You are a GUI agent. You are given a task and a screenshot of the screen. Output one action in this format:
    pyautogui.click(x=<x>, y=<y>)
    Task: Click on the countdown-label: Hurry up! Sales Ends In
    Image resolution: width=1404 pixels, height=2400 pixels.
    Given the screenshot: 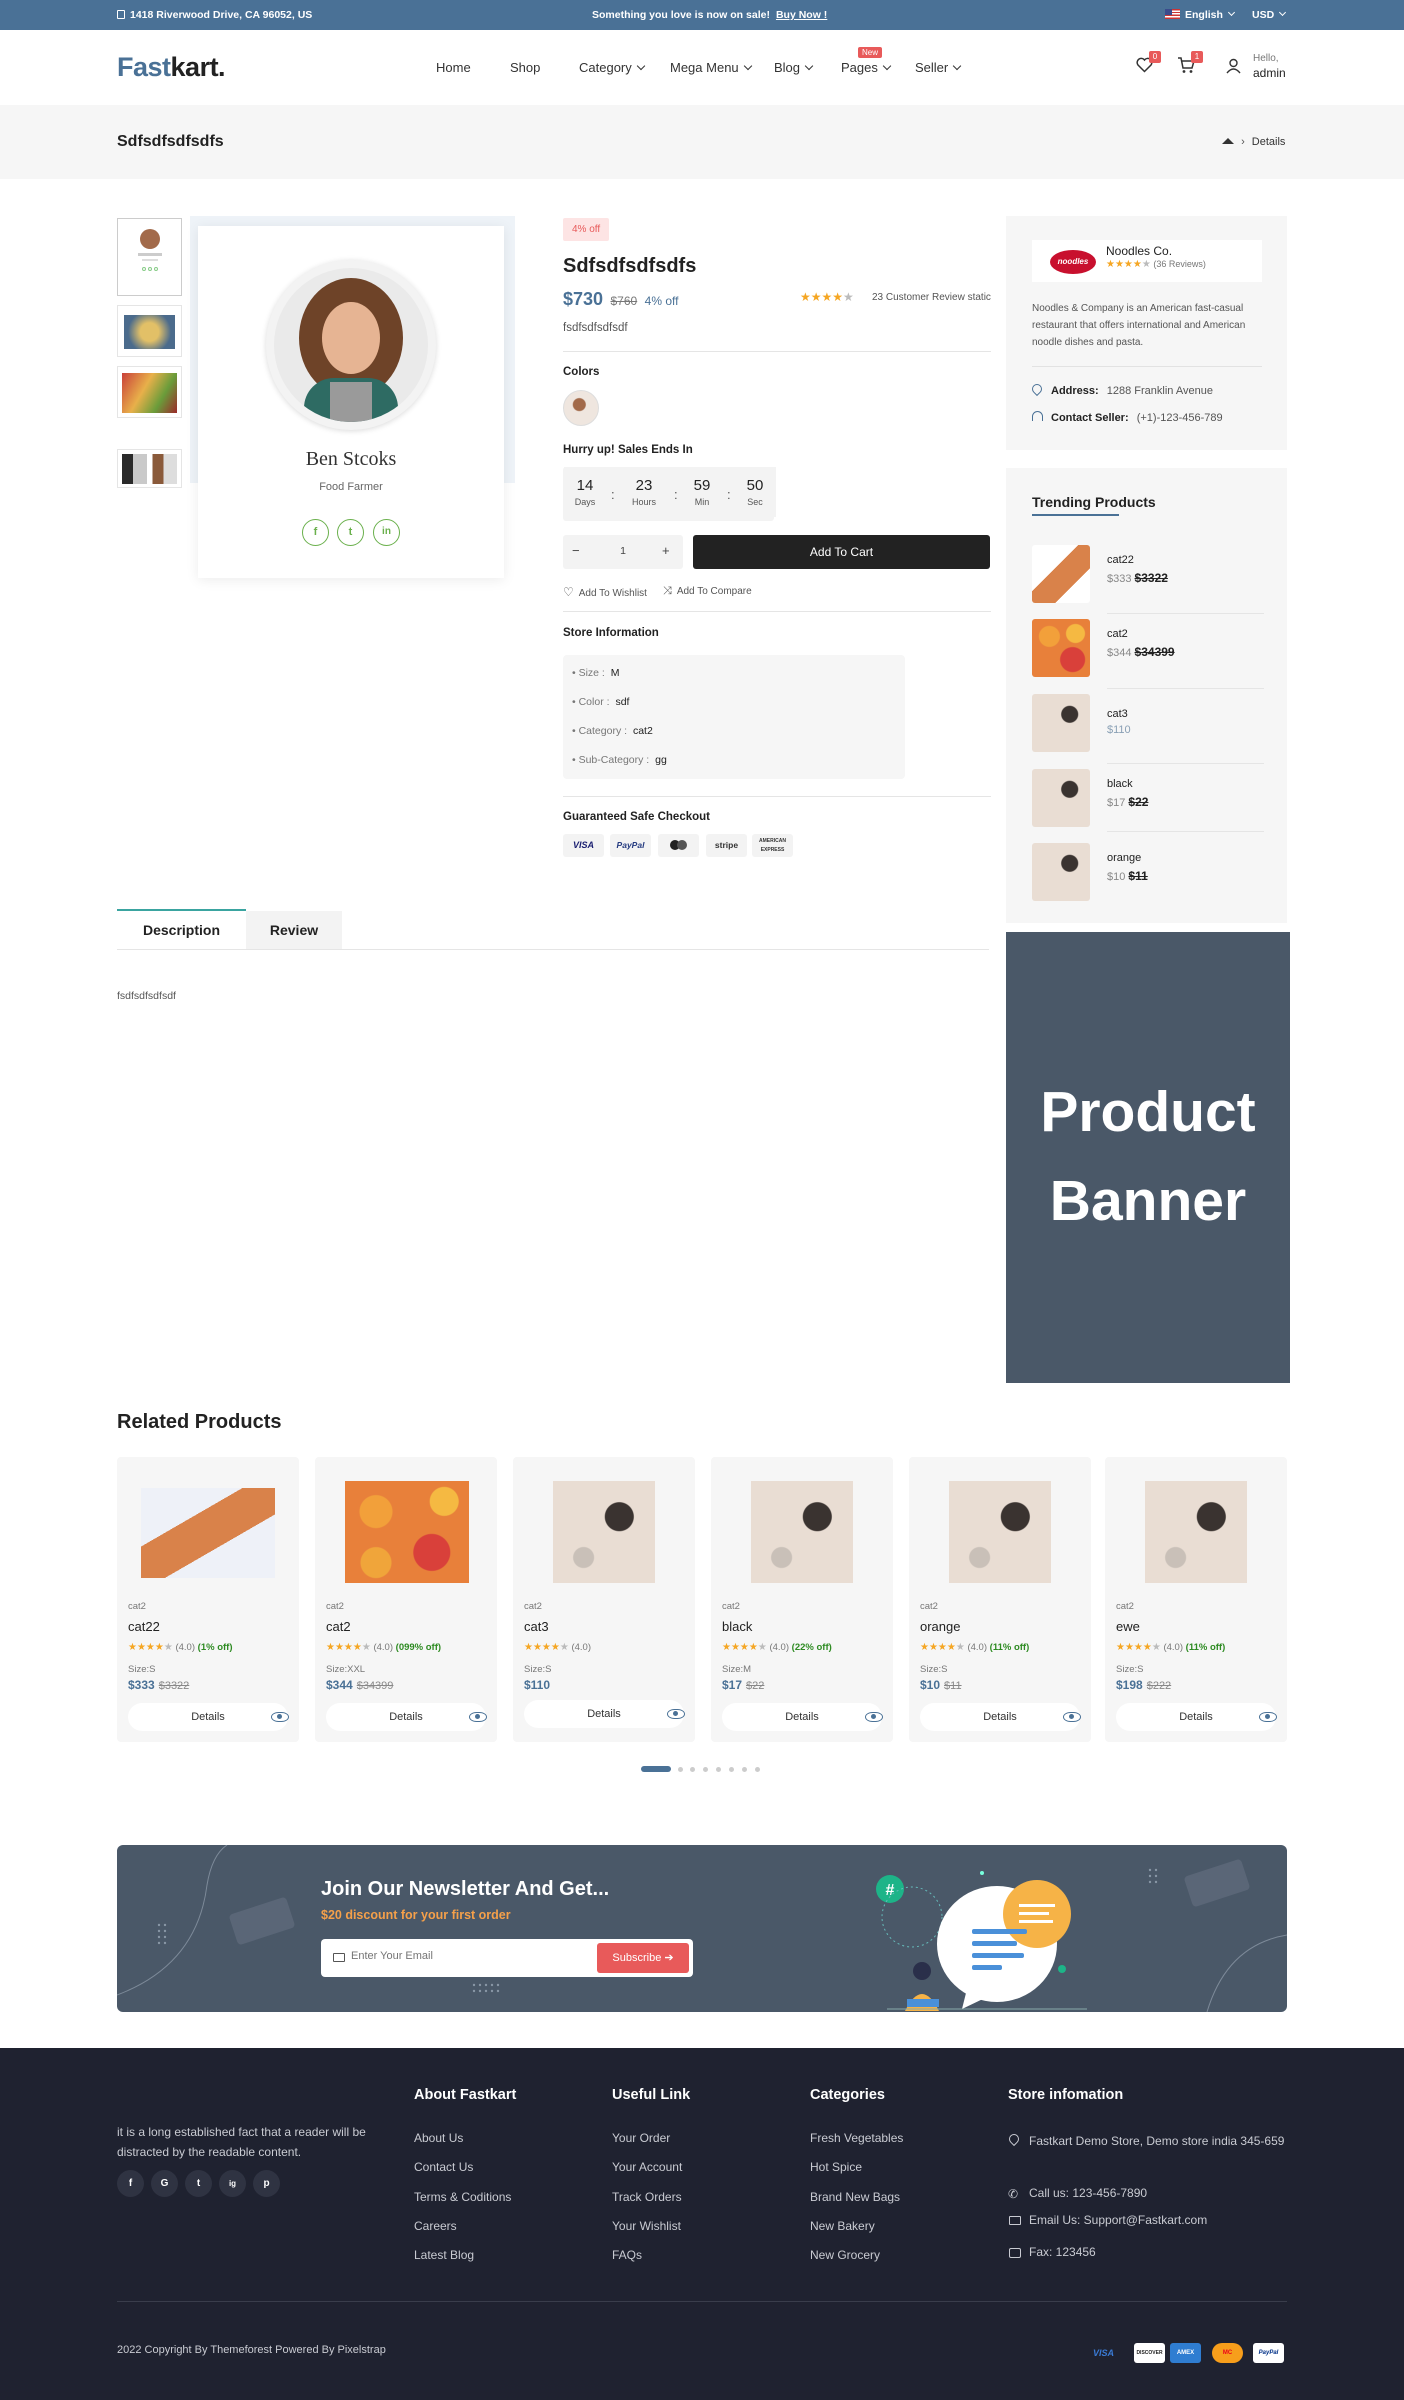 What is the action you would take?
    pyautogui.click(x=628, y=450)
    